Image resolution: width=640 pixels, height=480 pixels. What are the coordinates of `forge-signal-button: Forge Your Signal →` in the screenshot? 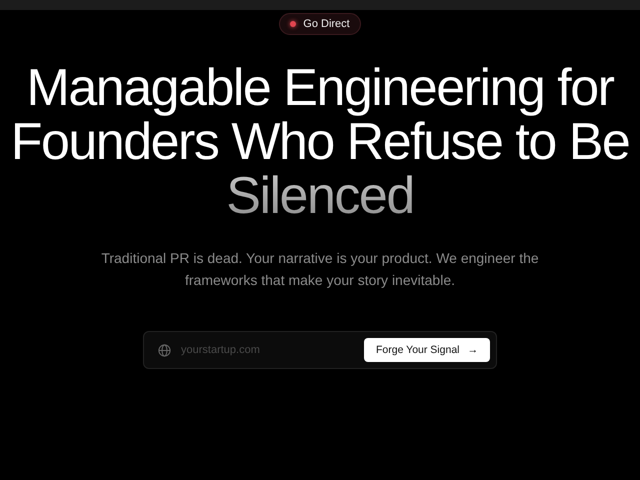 It's located at (427, 350).